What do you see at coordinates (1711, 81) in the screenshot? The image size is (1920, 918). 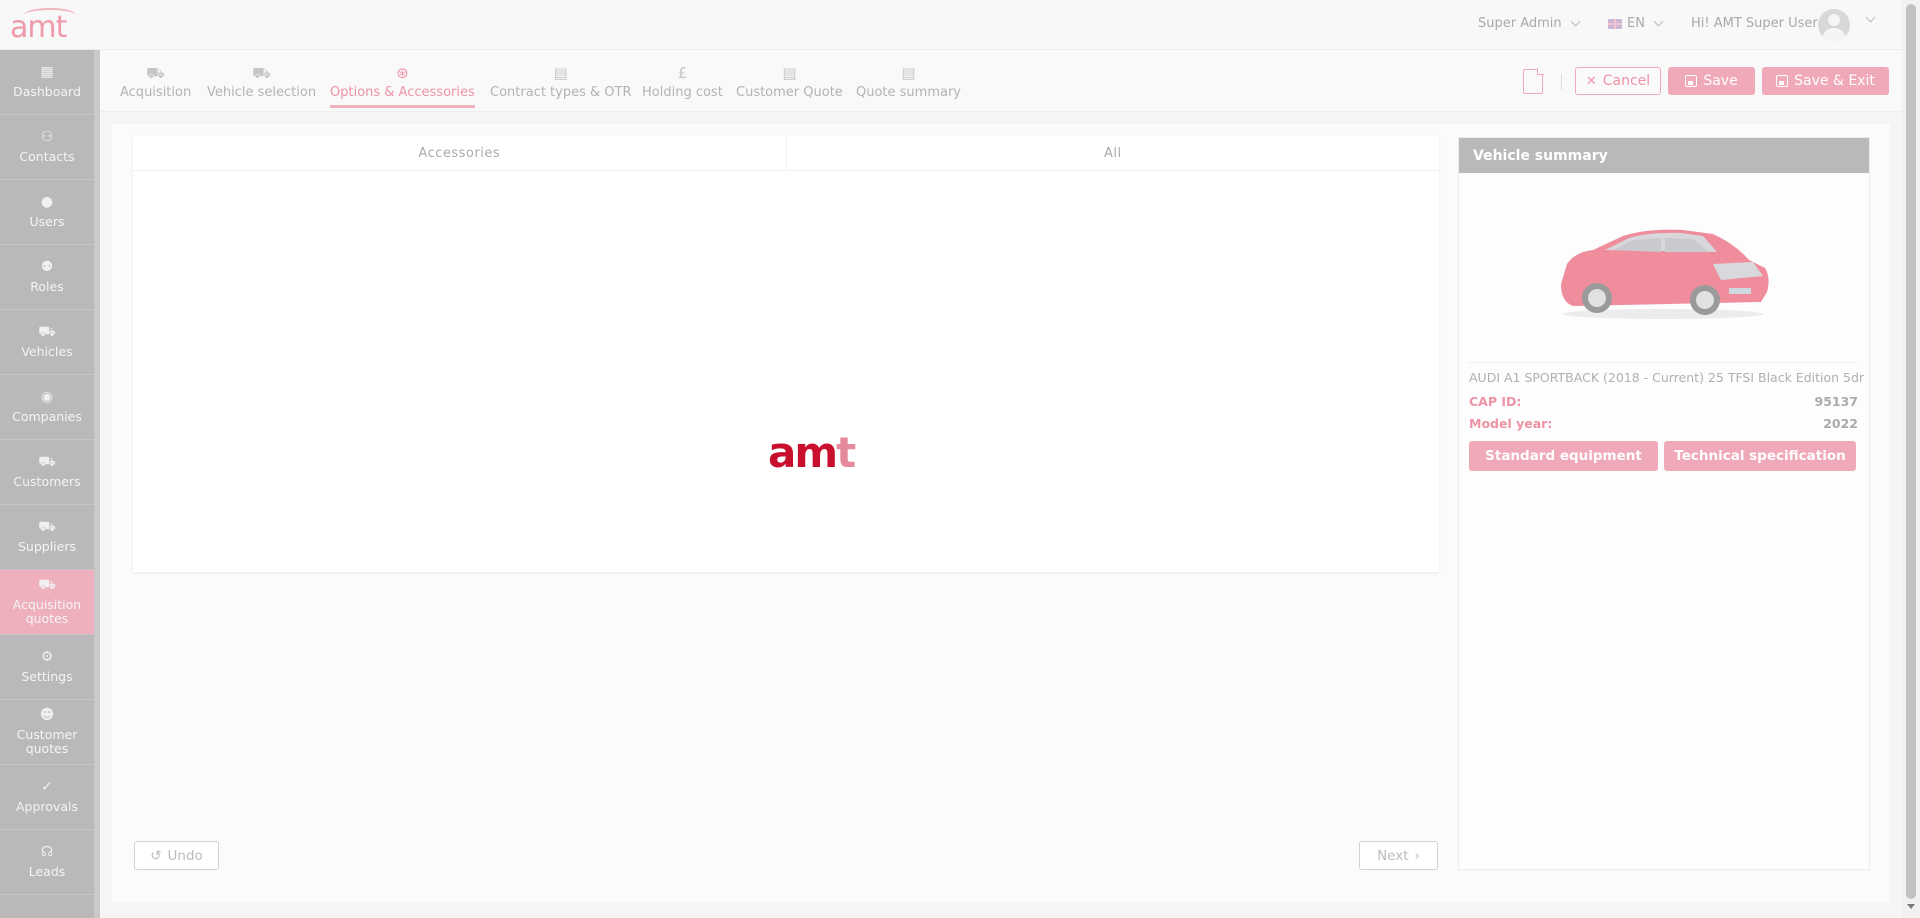 I see `save-button: Save` at bounding box center [1711, 81].